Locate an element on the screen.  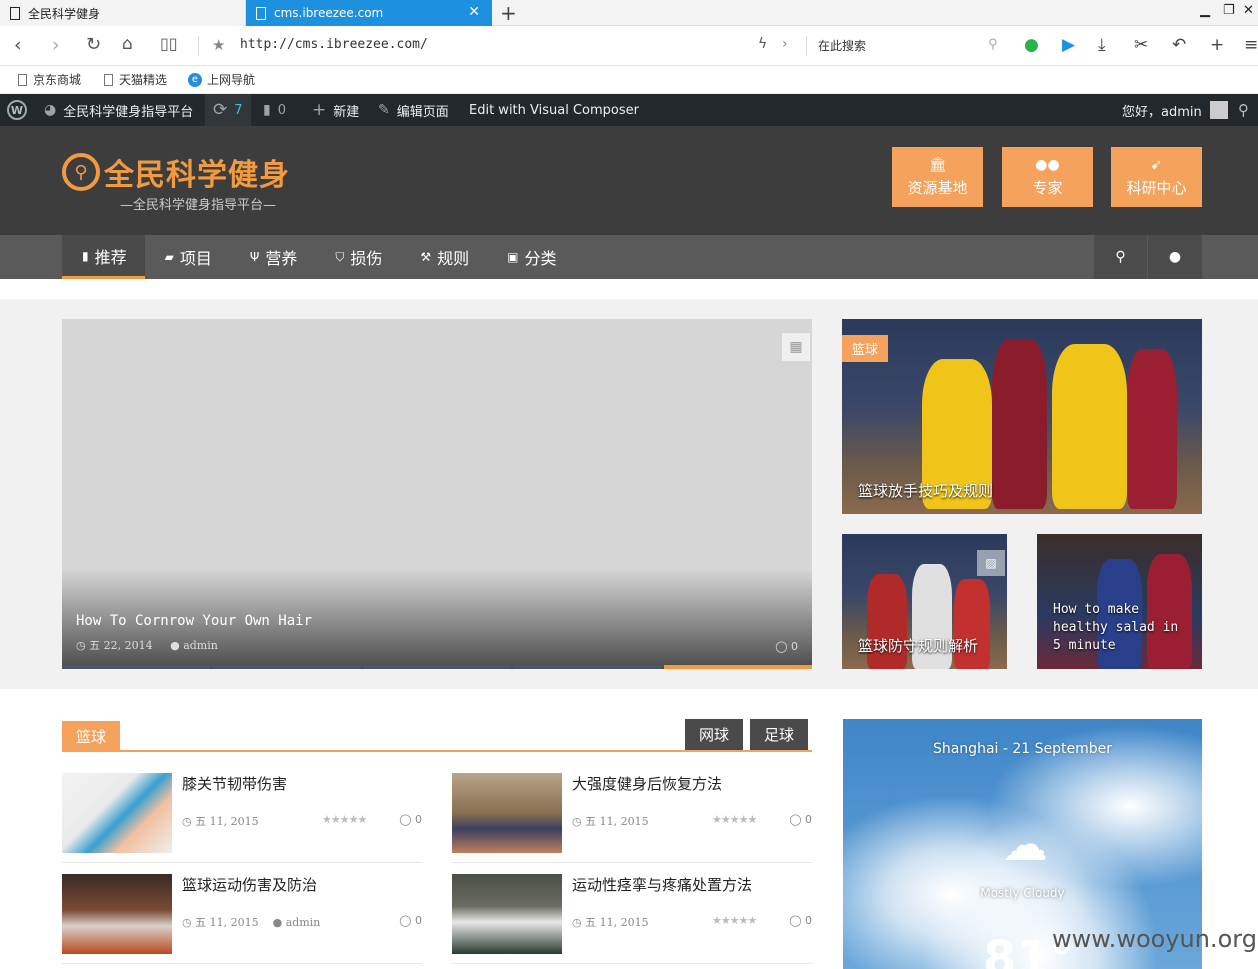
section-tag: 篮球 is located at coordinates (91, 736).